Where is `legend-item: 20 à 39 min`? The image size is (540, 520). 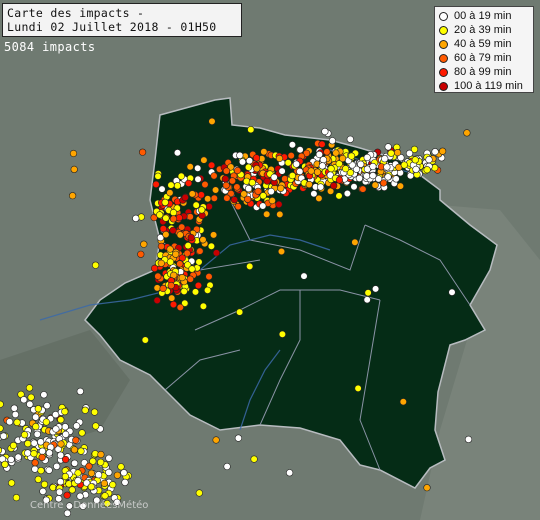
legend-item: 20 à 39 min is located at coordinates (486, 30).